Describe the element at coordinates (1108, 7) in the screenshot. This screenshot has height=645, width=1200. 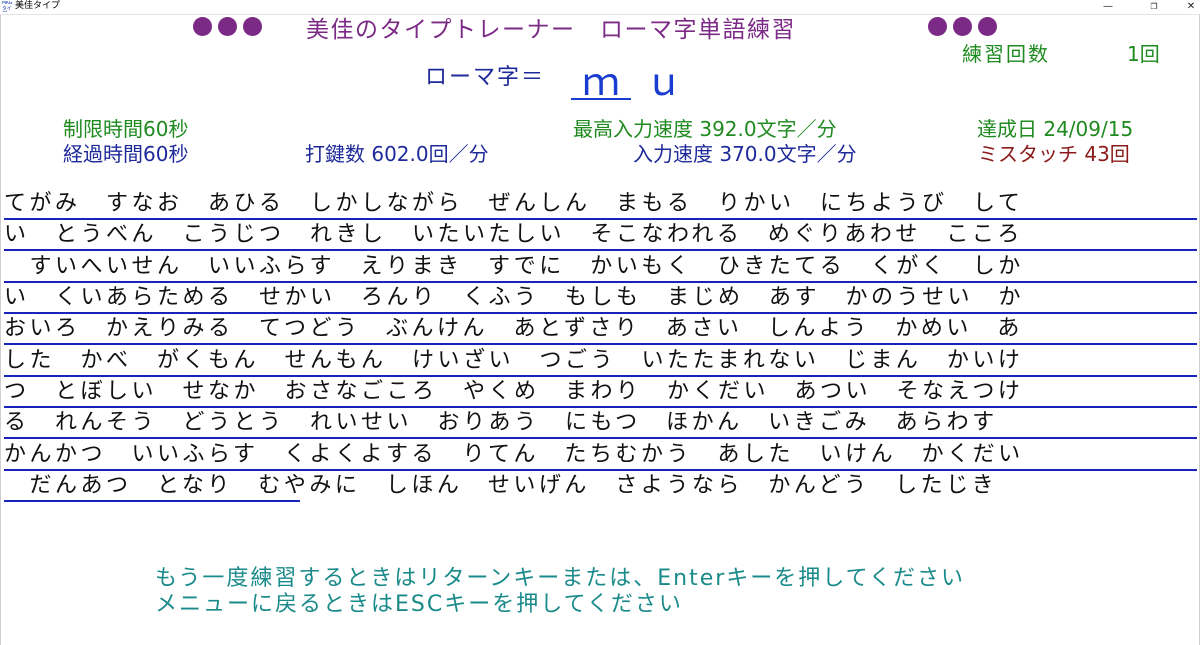
I see `minimize-button: —` at that location.